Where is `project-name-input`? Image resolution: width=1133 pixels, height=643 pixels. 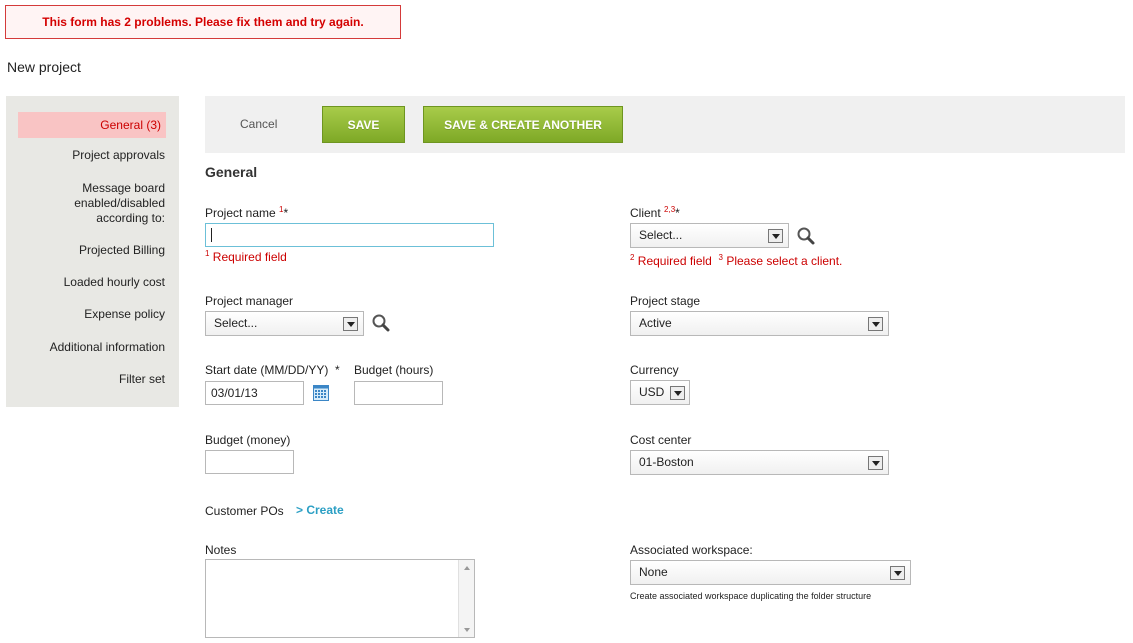
project-name-input is located at coordinates (349, 235).